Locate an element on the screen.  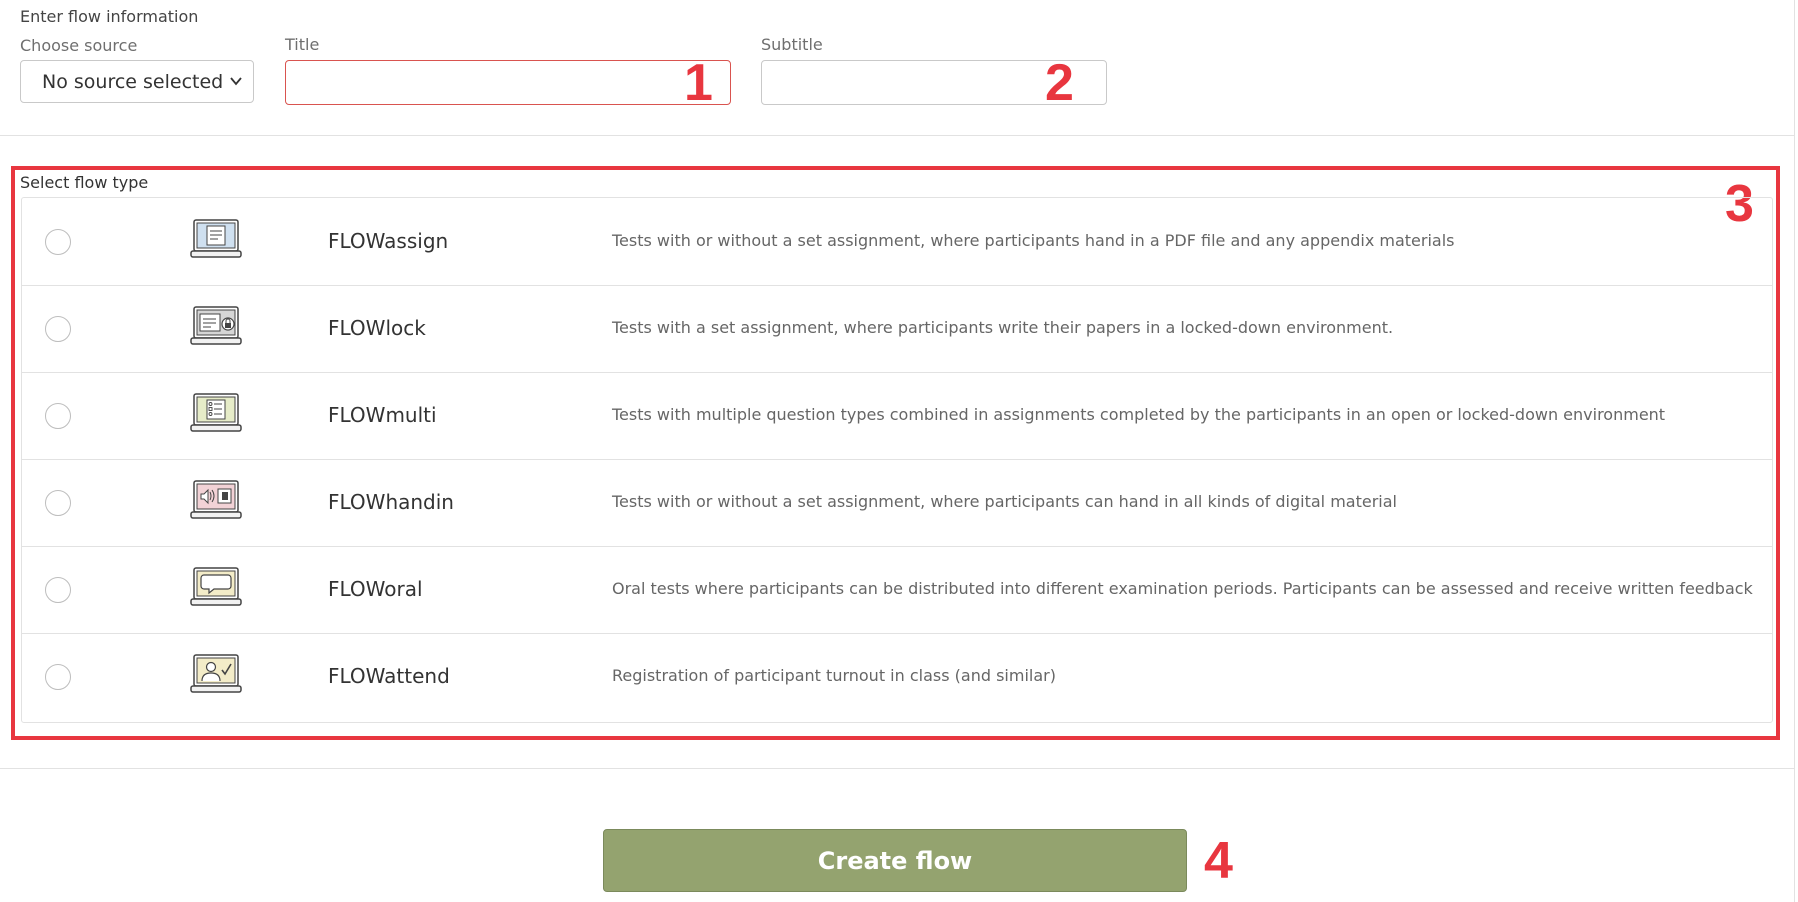
flow-name: FLOWoral is located at coordinates (375, 589).